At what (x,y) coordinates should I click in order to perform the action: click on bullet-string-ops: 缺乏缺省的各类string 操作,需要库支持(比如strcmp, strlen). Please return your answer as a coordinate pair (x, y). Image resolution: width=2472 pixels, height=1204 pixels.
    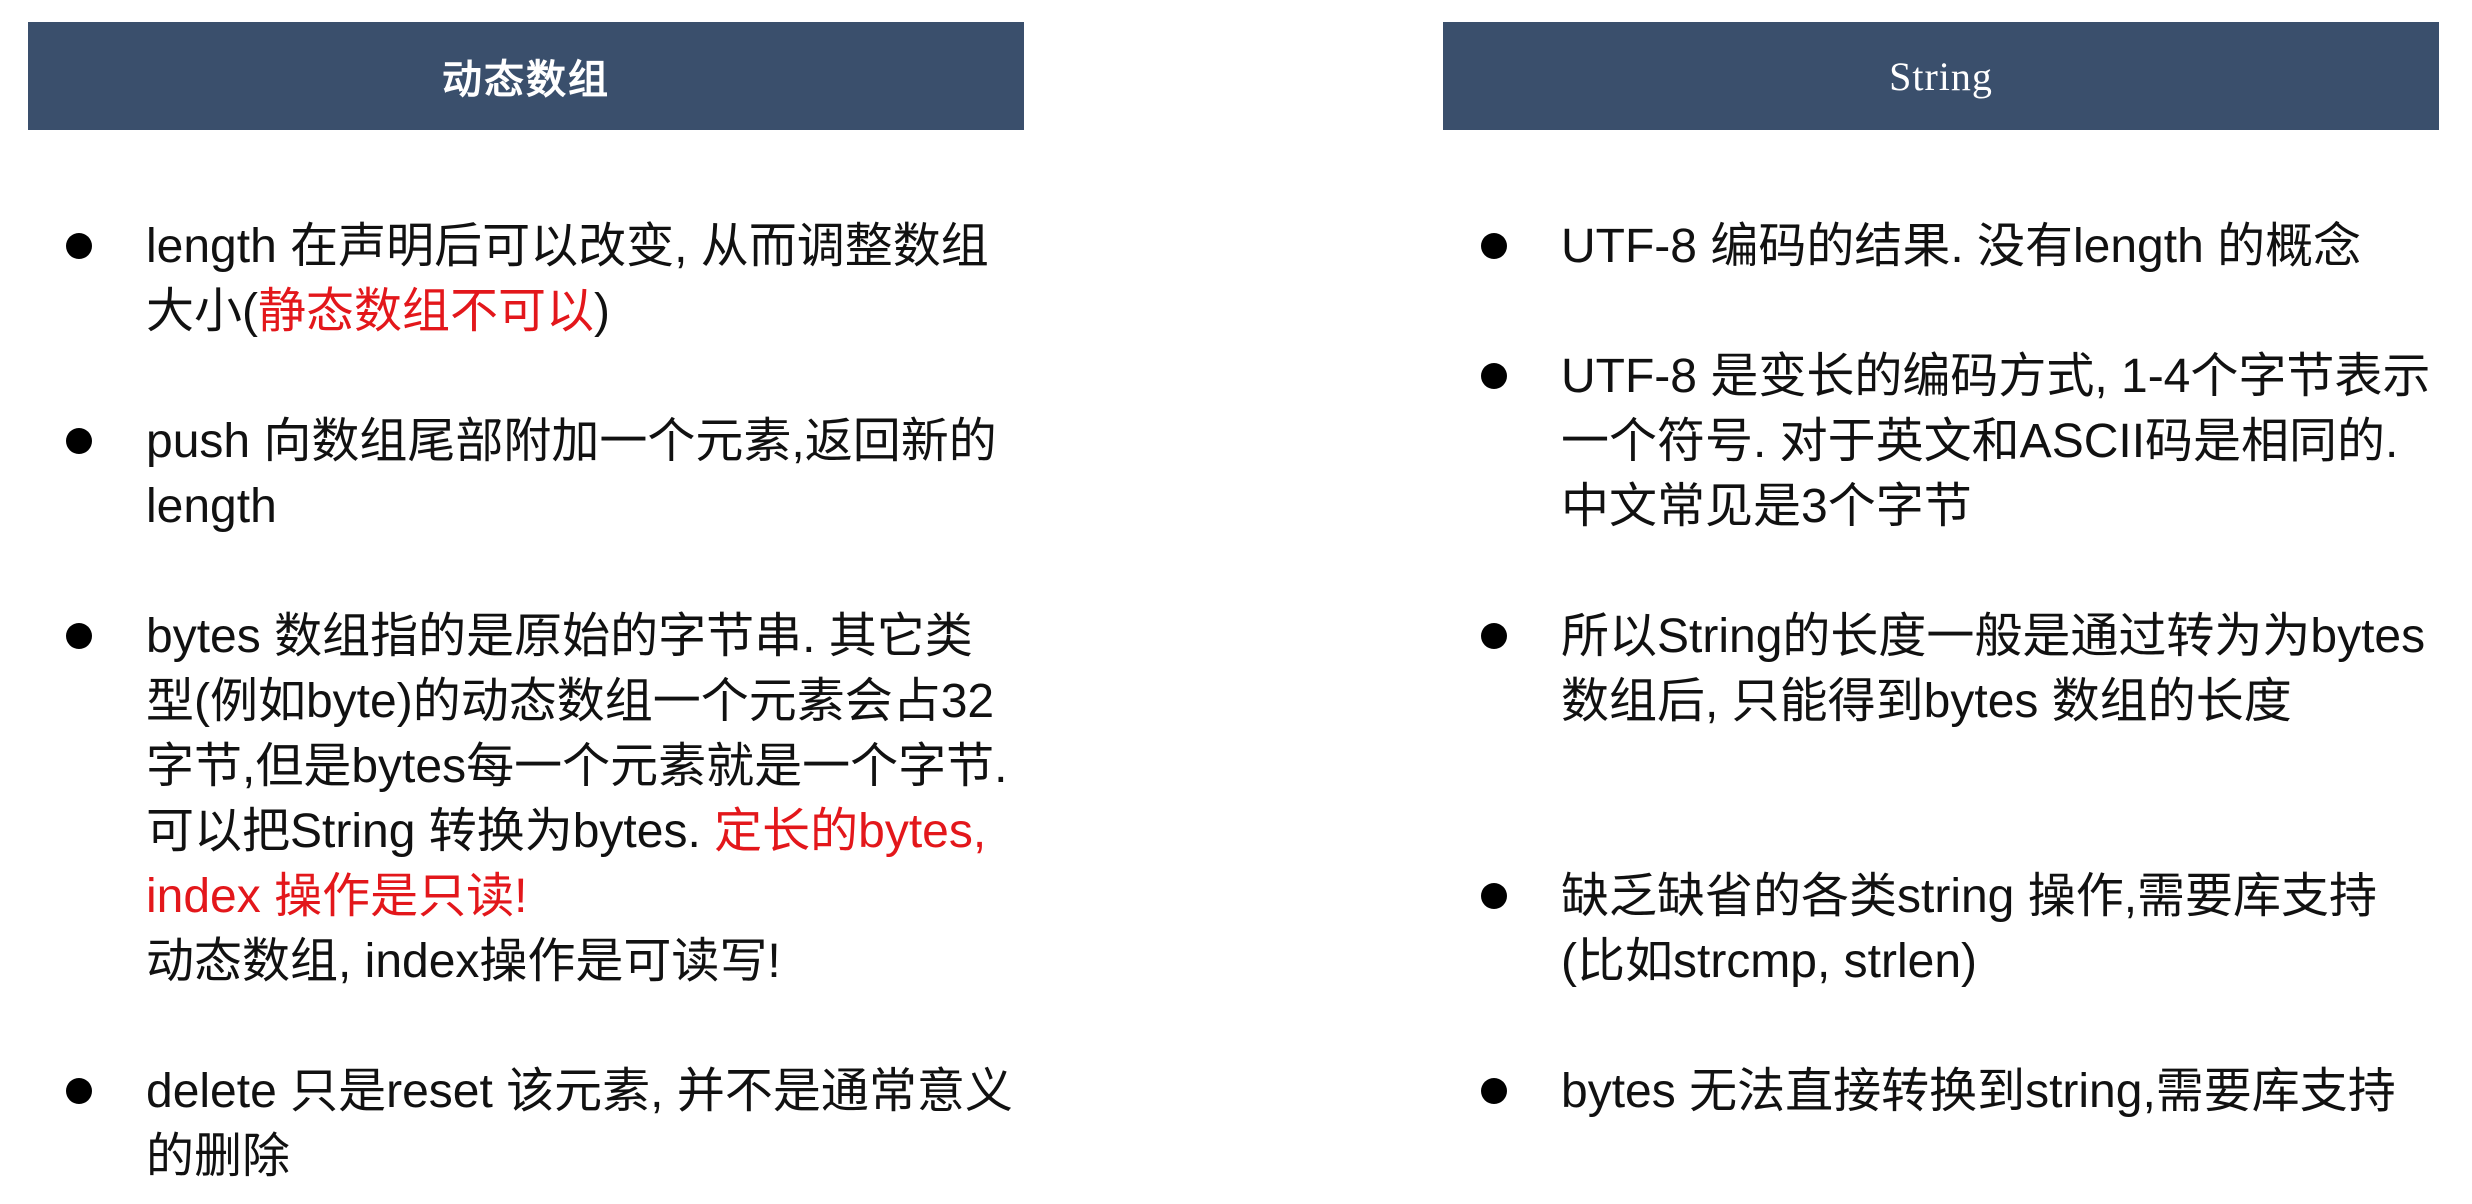
    Looking at the image, I should click on (1941, 929).